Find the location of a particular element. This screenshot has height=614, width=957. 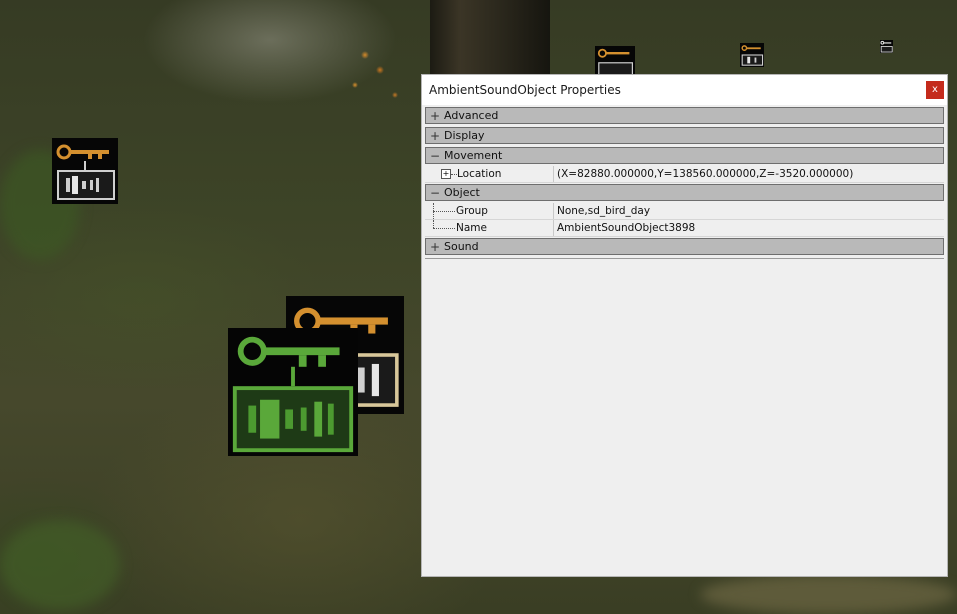

category-label: Advanced is located at coordinates (471, 115).